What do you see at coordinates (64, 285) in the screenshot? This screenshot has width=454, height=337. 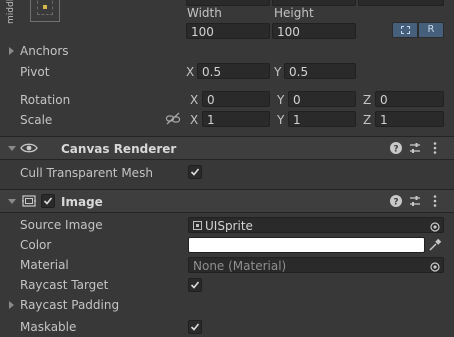 I see `raycast-target-label: Raycast Target` at bounding box center [64, 285].